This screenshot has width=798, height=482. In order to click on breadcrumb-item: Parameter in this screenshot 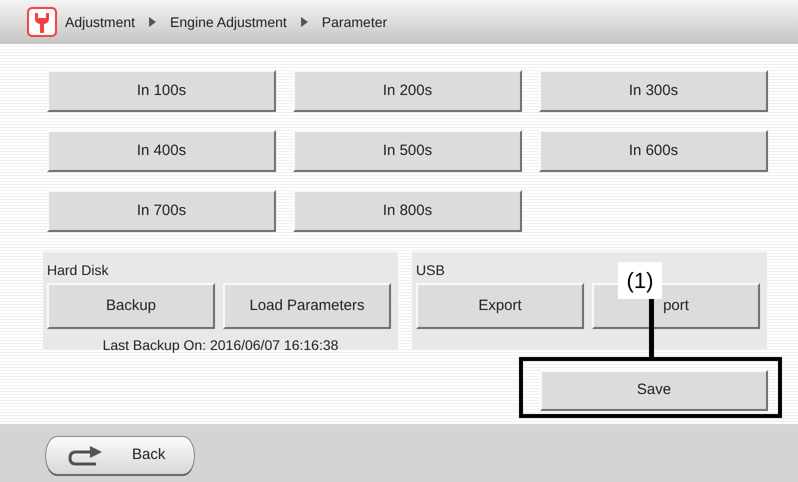, I will do `click(355, 22)`.